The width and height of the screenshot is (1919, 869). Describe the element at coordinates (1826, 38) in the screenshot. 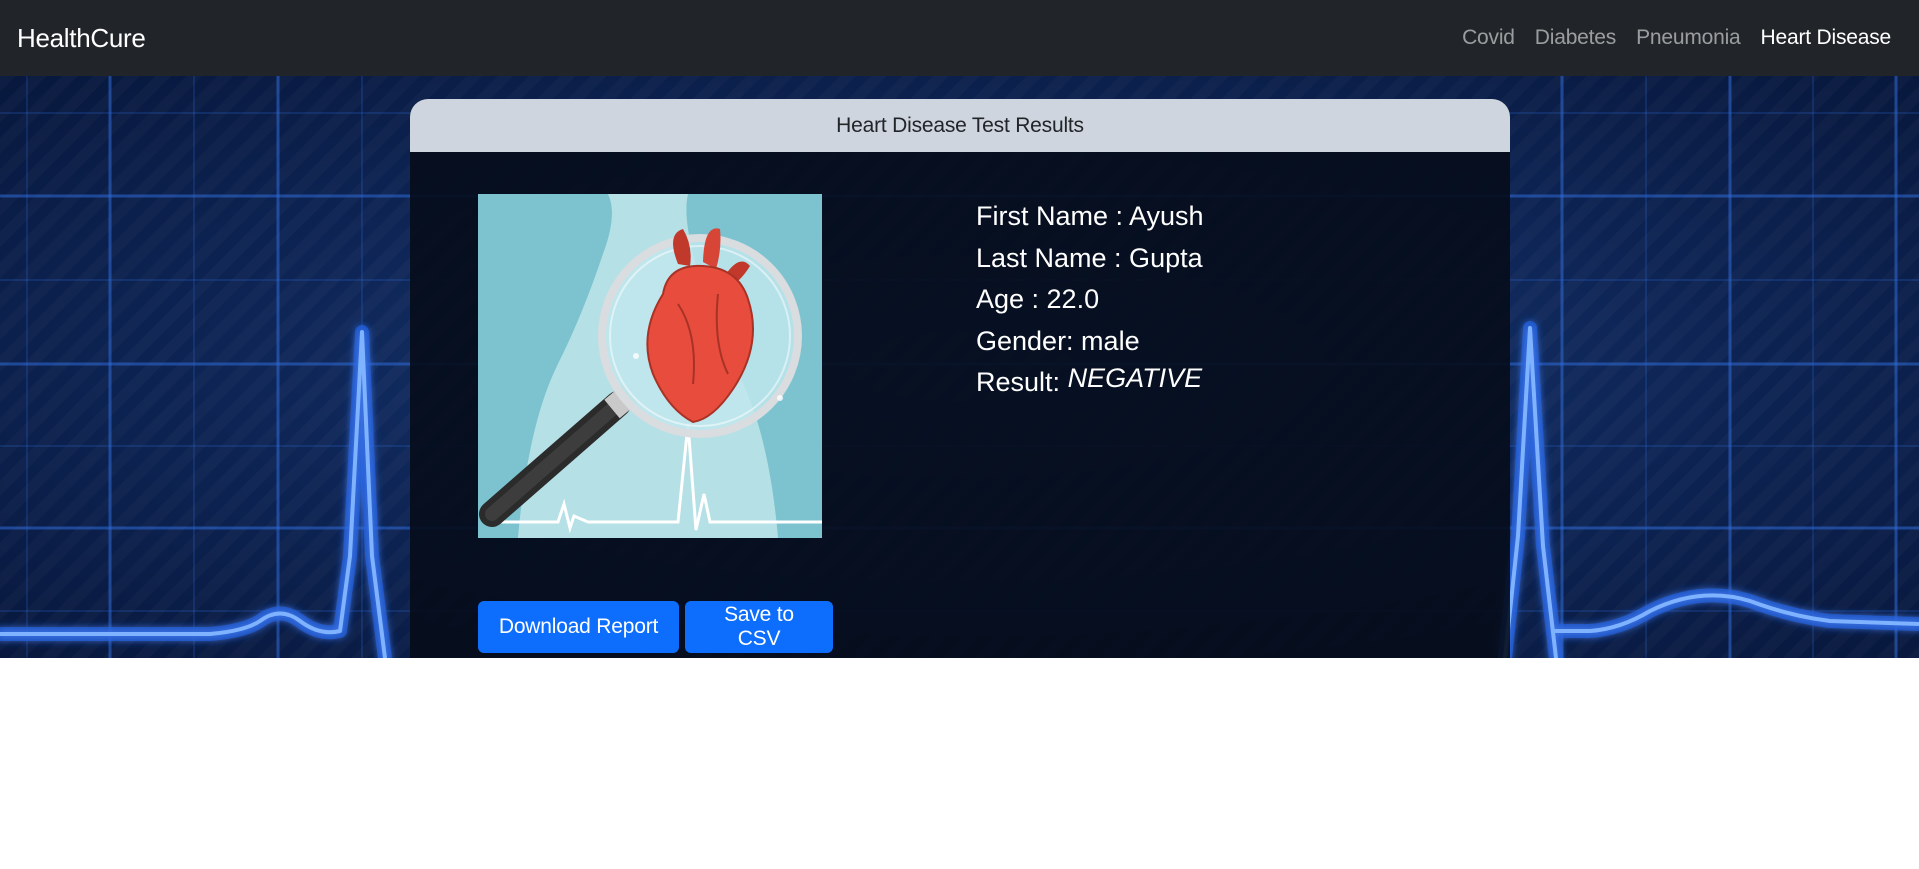

I see `nav-link-heart-disease: Heart Disease` at that location.